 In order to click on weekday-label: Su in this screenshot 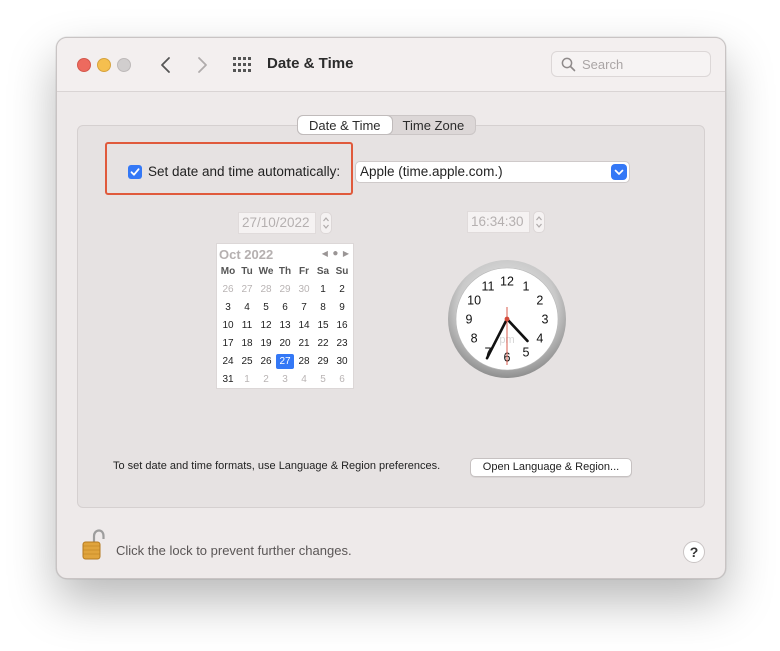, I will do `click(342, 271)`.